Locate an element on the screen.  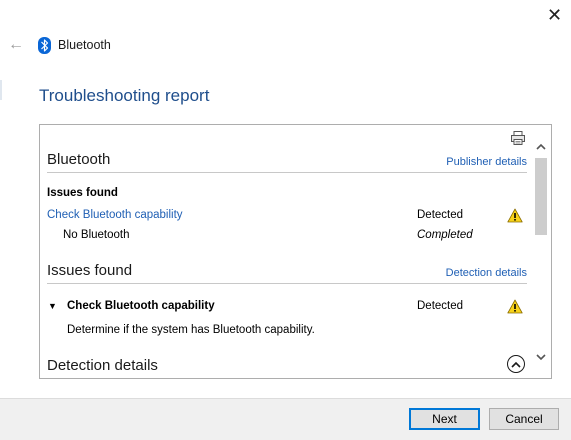
detection-details-link: Detection details is located at coordinates (486, 273).